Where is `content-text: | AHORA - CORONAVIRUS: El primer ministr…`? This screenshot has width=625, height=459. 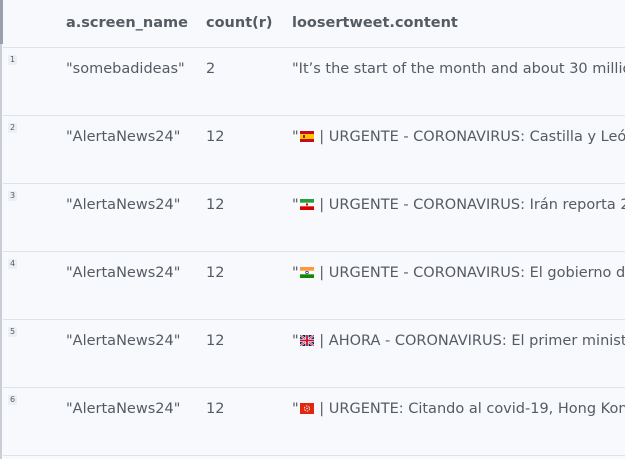
content-text: | AHORA - CORONAVIRUS: El primer ministr… is located at coordinates (469, 341).